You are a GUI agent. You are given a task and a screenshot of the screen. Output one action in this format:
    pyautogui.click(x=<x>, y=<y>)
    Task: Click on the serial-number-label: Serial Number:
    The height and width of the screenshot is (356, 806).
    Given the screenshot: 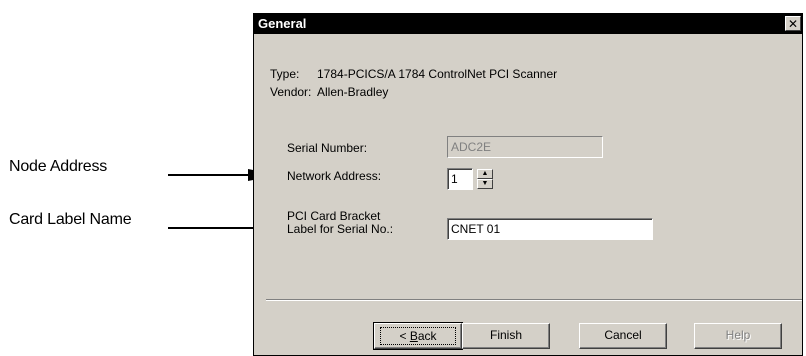 What is the action you would take?
    pyautogui.click(x=327, y=148)
    